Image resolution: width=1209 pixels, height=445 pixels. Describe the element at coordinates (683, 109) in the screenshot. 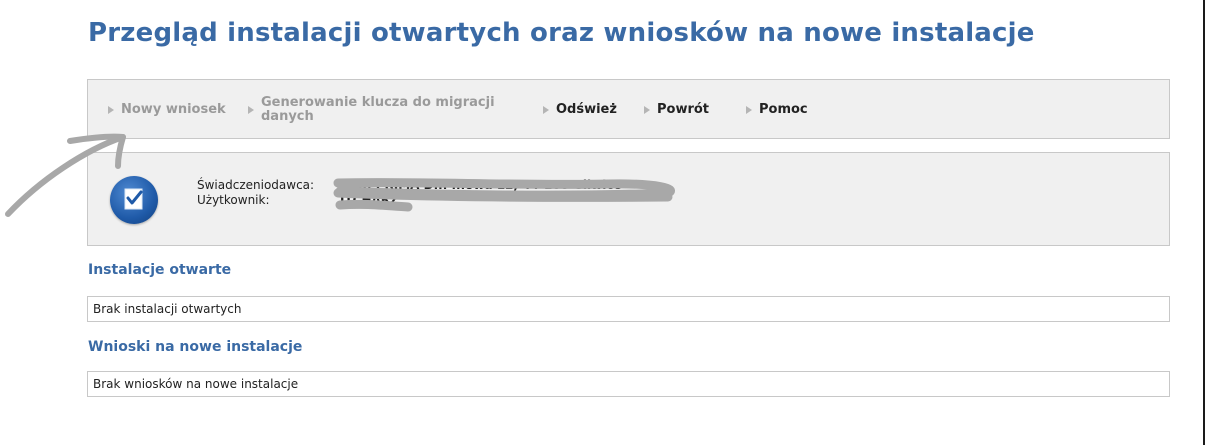

I see `back-label: Powrót` at that location.